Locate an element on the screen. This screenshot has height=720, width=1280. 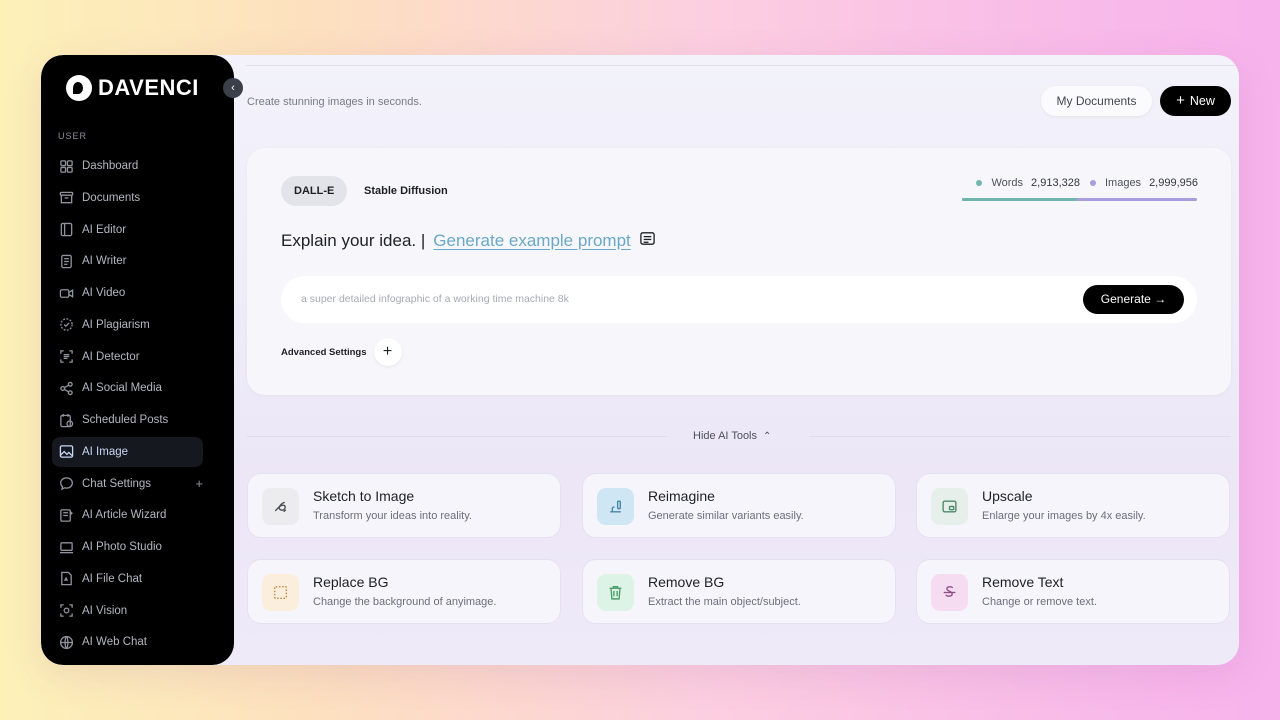
images-value: 2,999,956 is located at coordinates (1173, 183).